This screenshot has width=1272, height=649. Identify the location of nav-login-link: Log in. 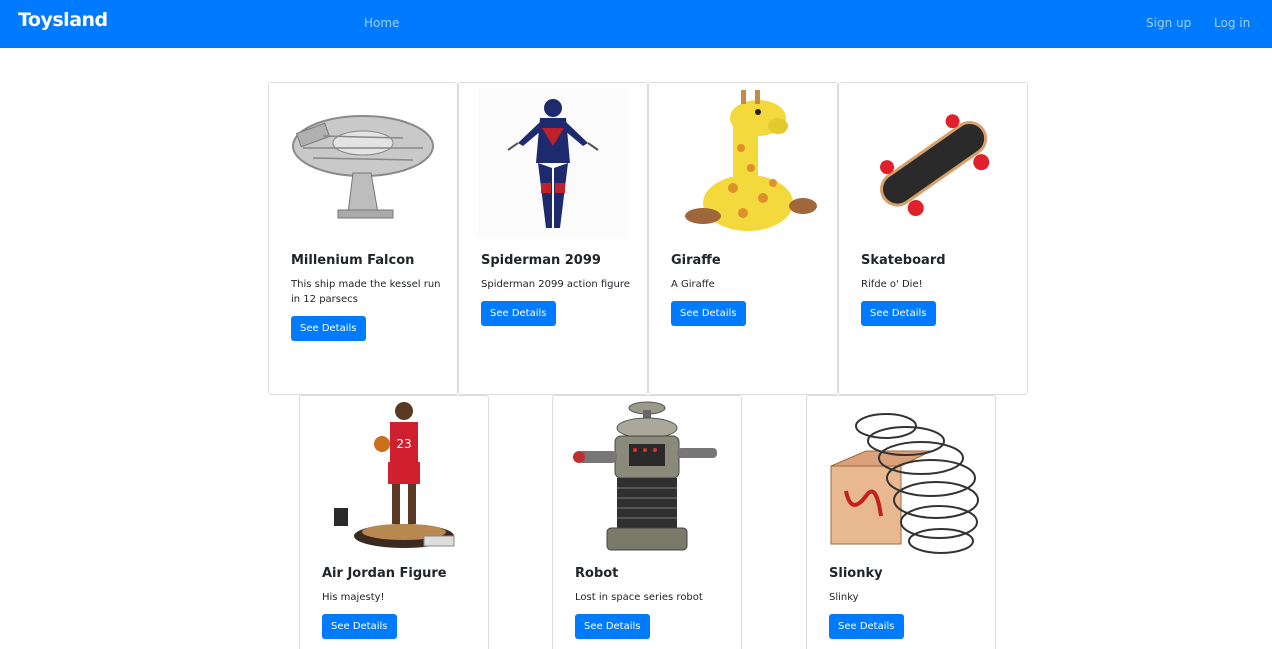
(1232, 23).